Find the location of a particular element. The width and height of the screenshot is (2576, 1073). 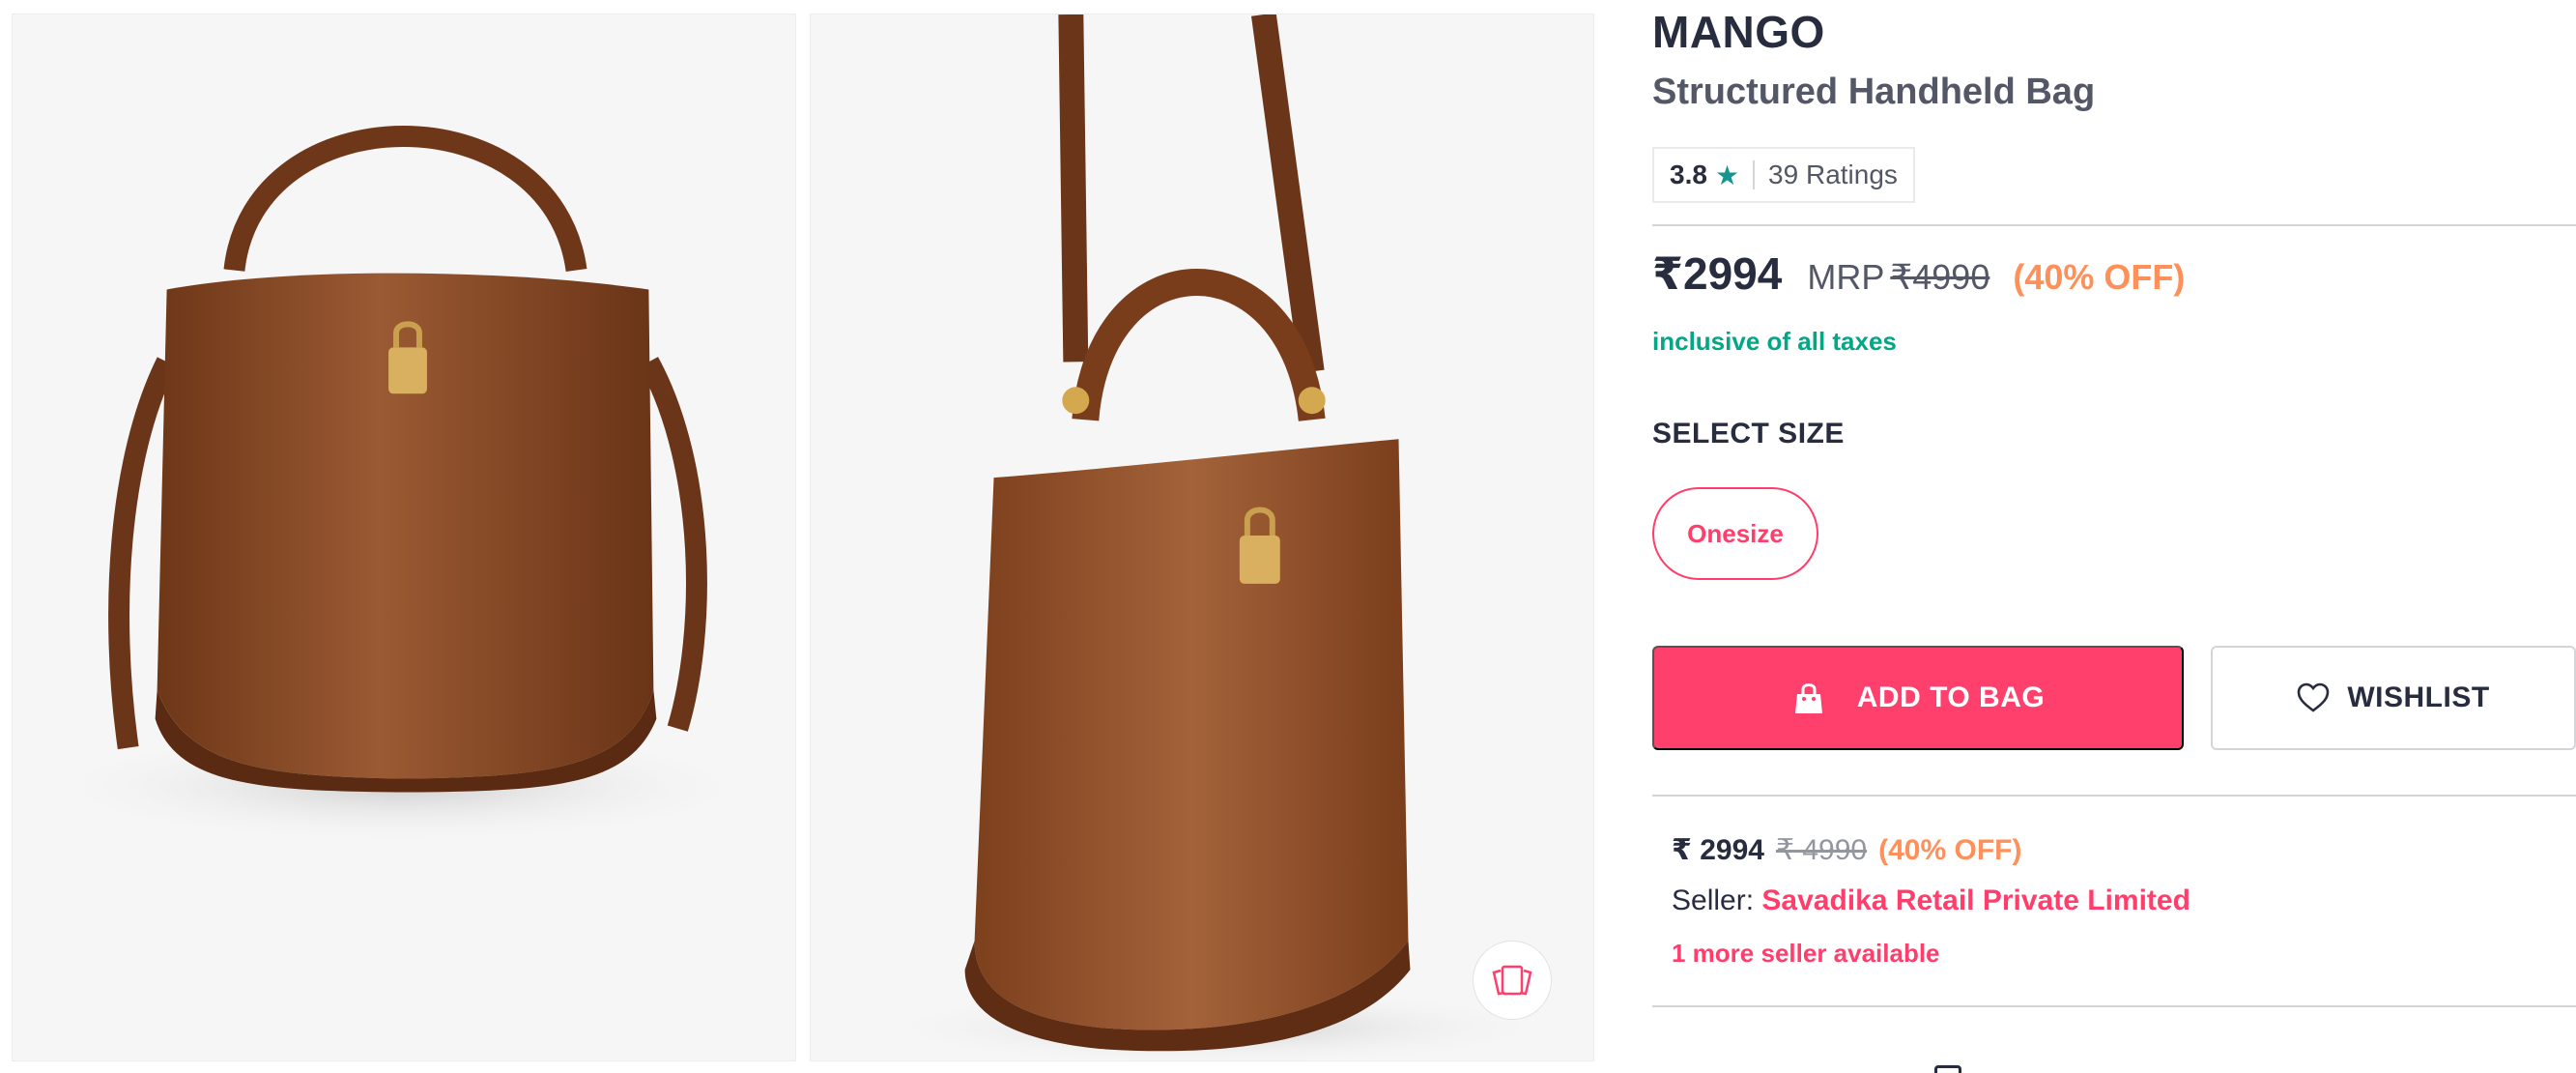

rating-badge: 3.8 ★ 39 Ratings is located at coordinates (1784, 175).